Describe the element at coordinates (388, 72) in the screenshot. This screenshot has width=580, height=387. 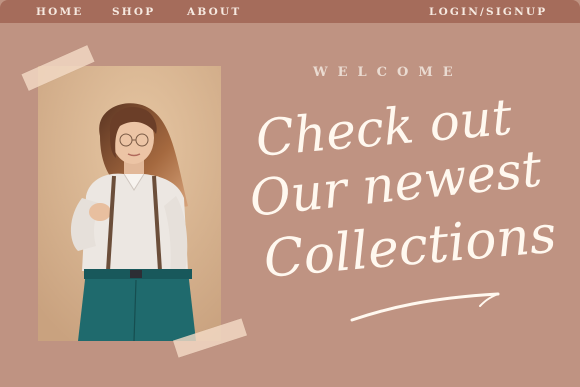
I see `welcome-heading: WELCOME` at that location.